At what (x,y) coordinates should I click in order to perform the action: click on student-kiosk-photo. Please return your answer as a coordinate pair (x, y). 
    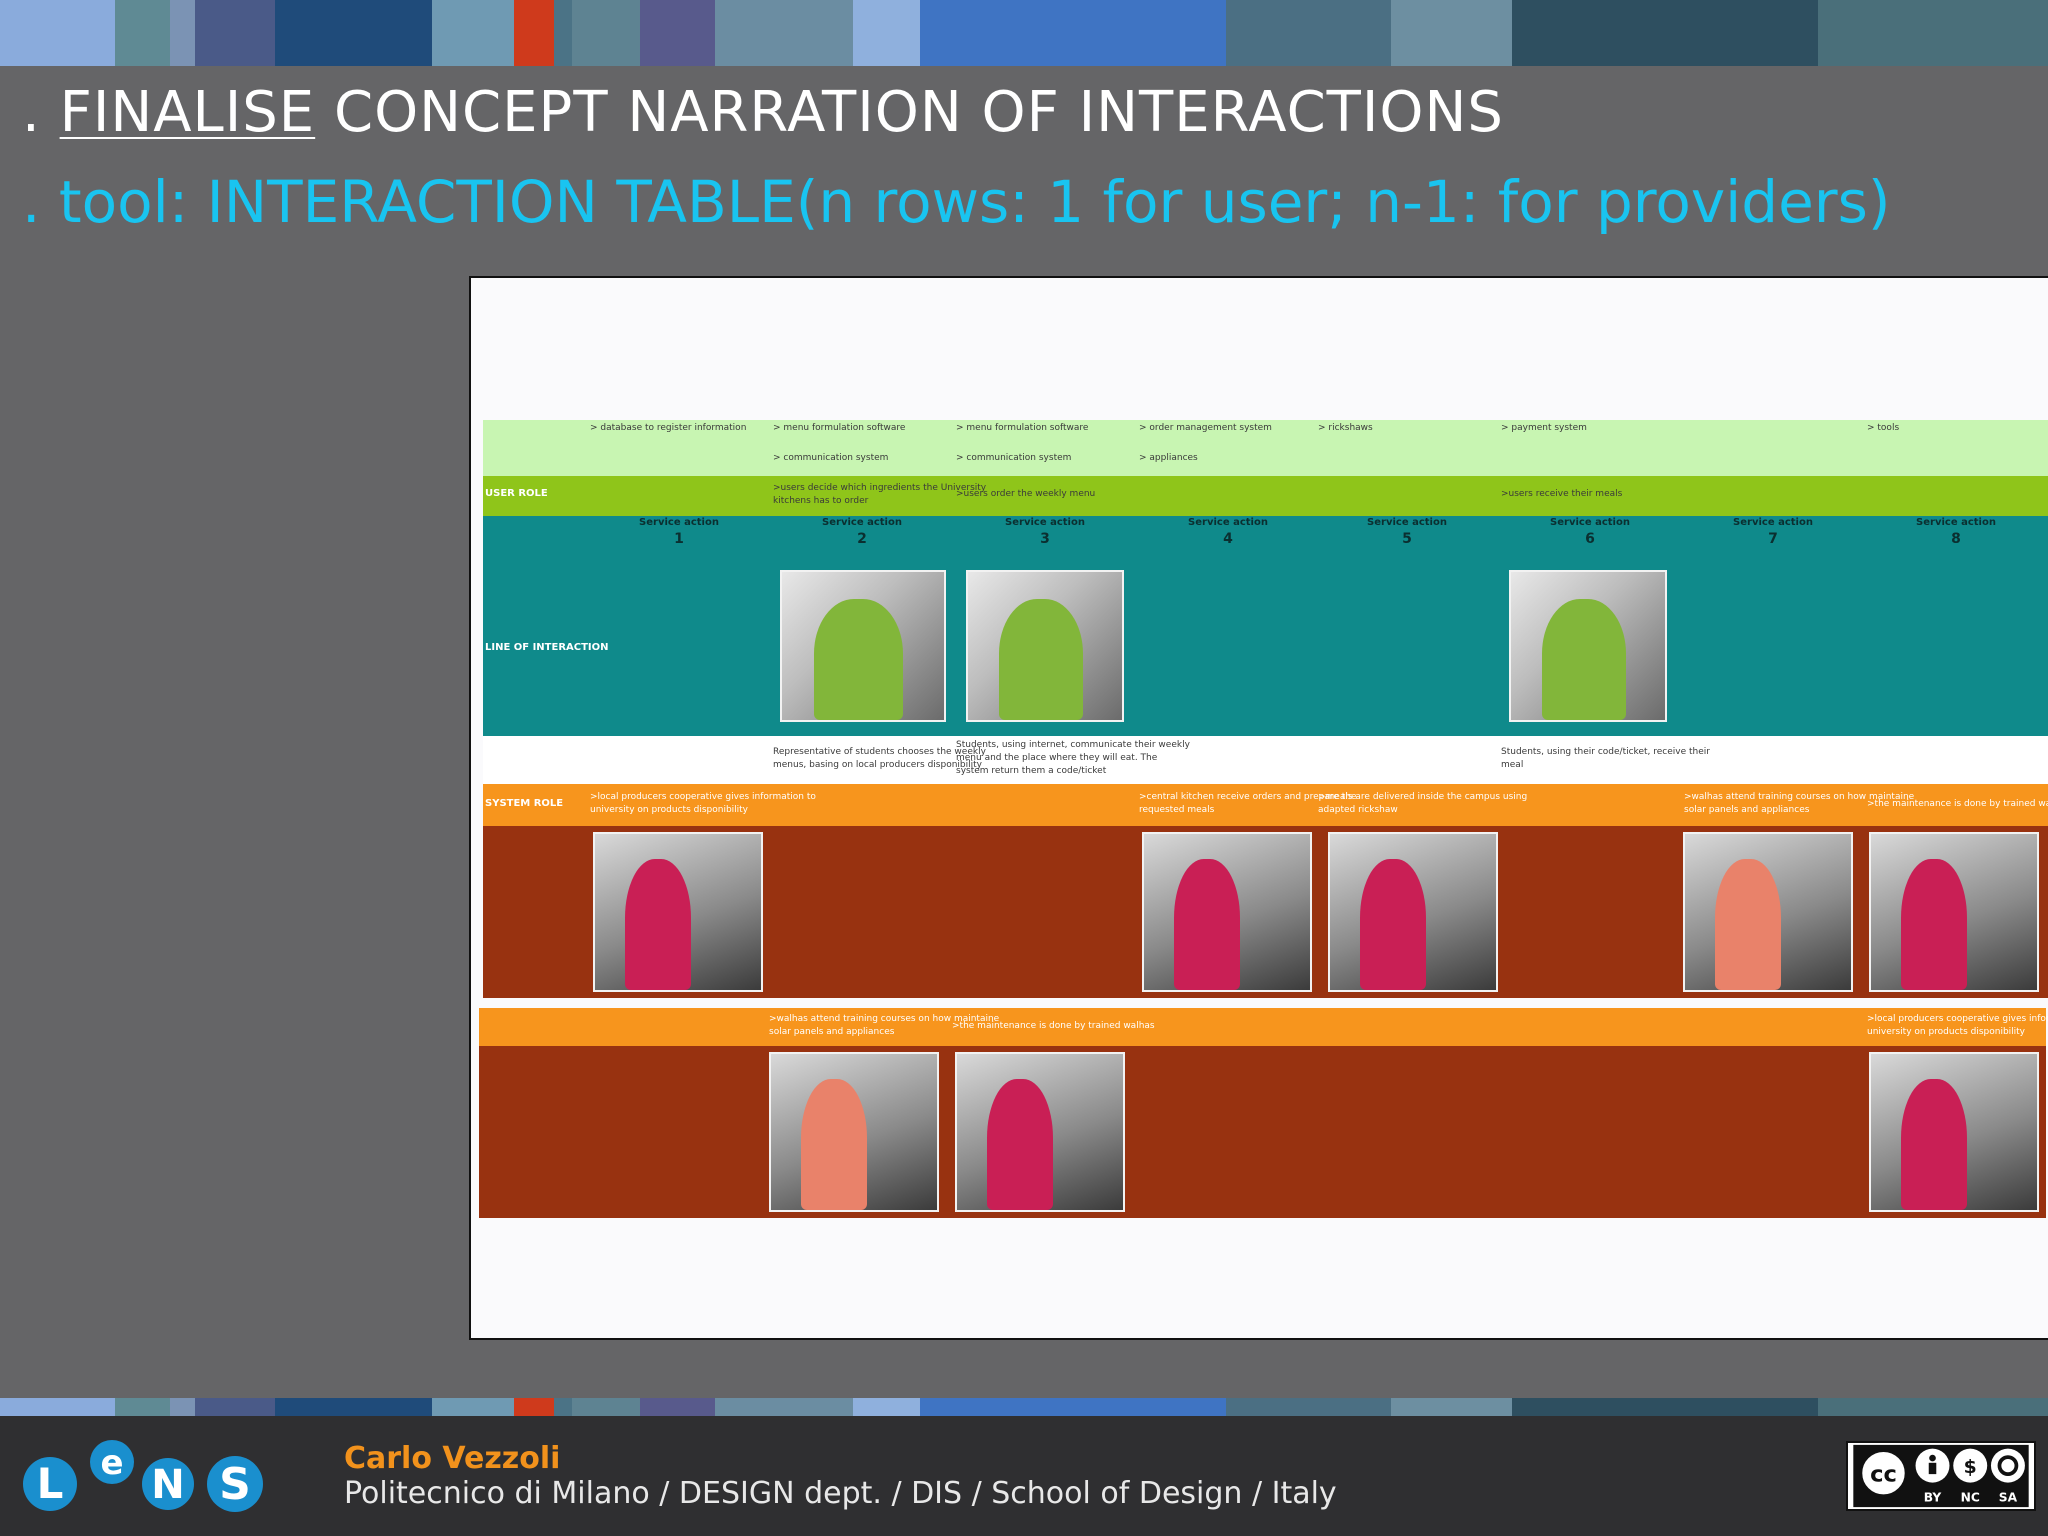
    Looking at the image, I should click on (1045, 646).